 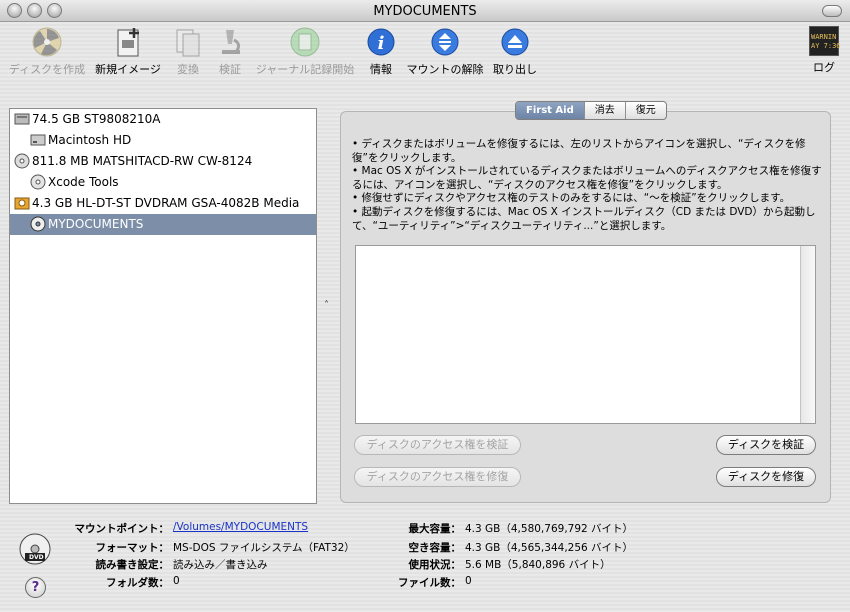 What do you see at coordinates (766, 477) in the screenshot?
I see `repair-disk-button: ディスクを修復` at bounding box center [766, 477].